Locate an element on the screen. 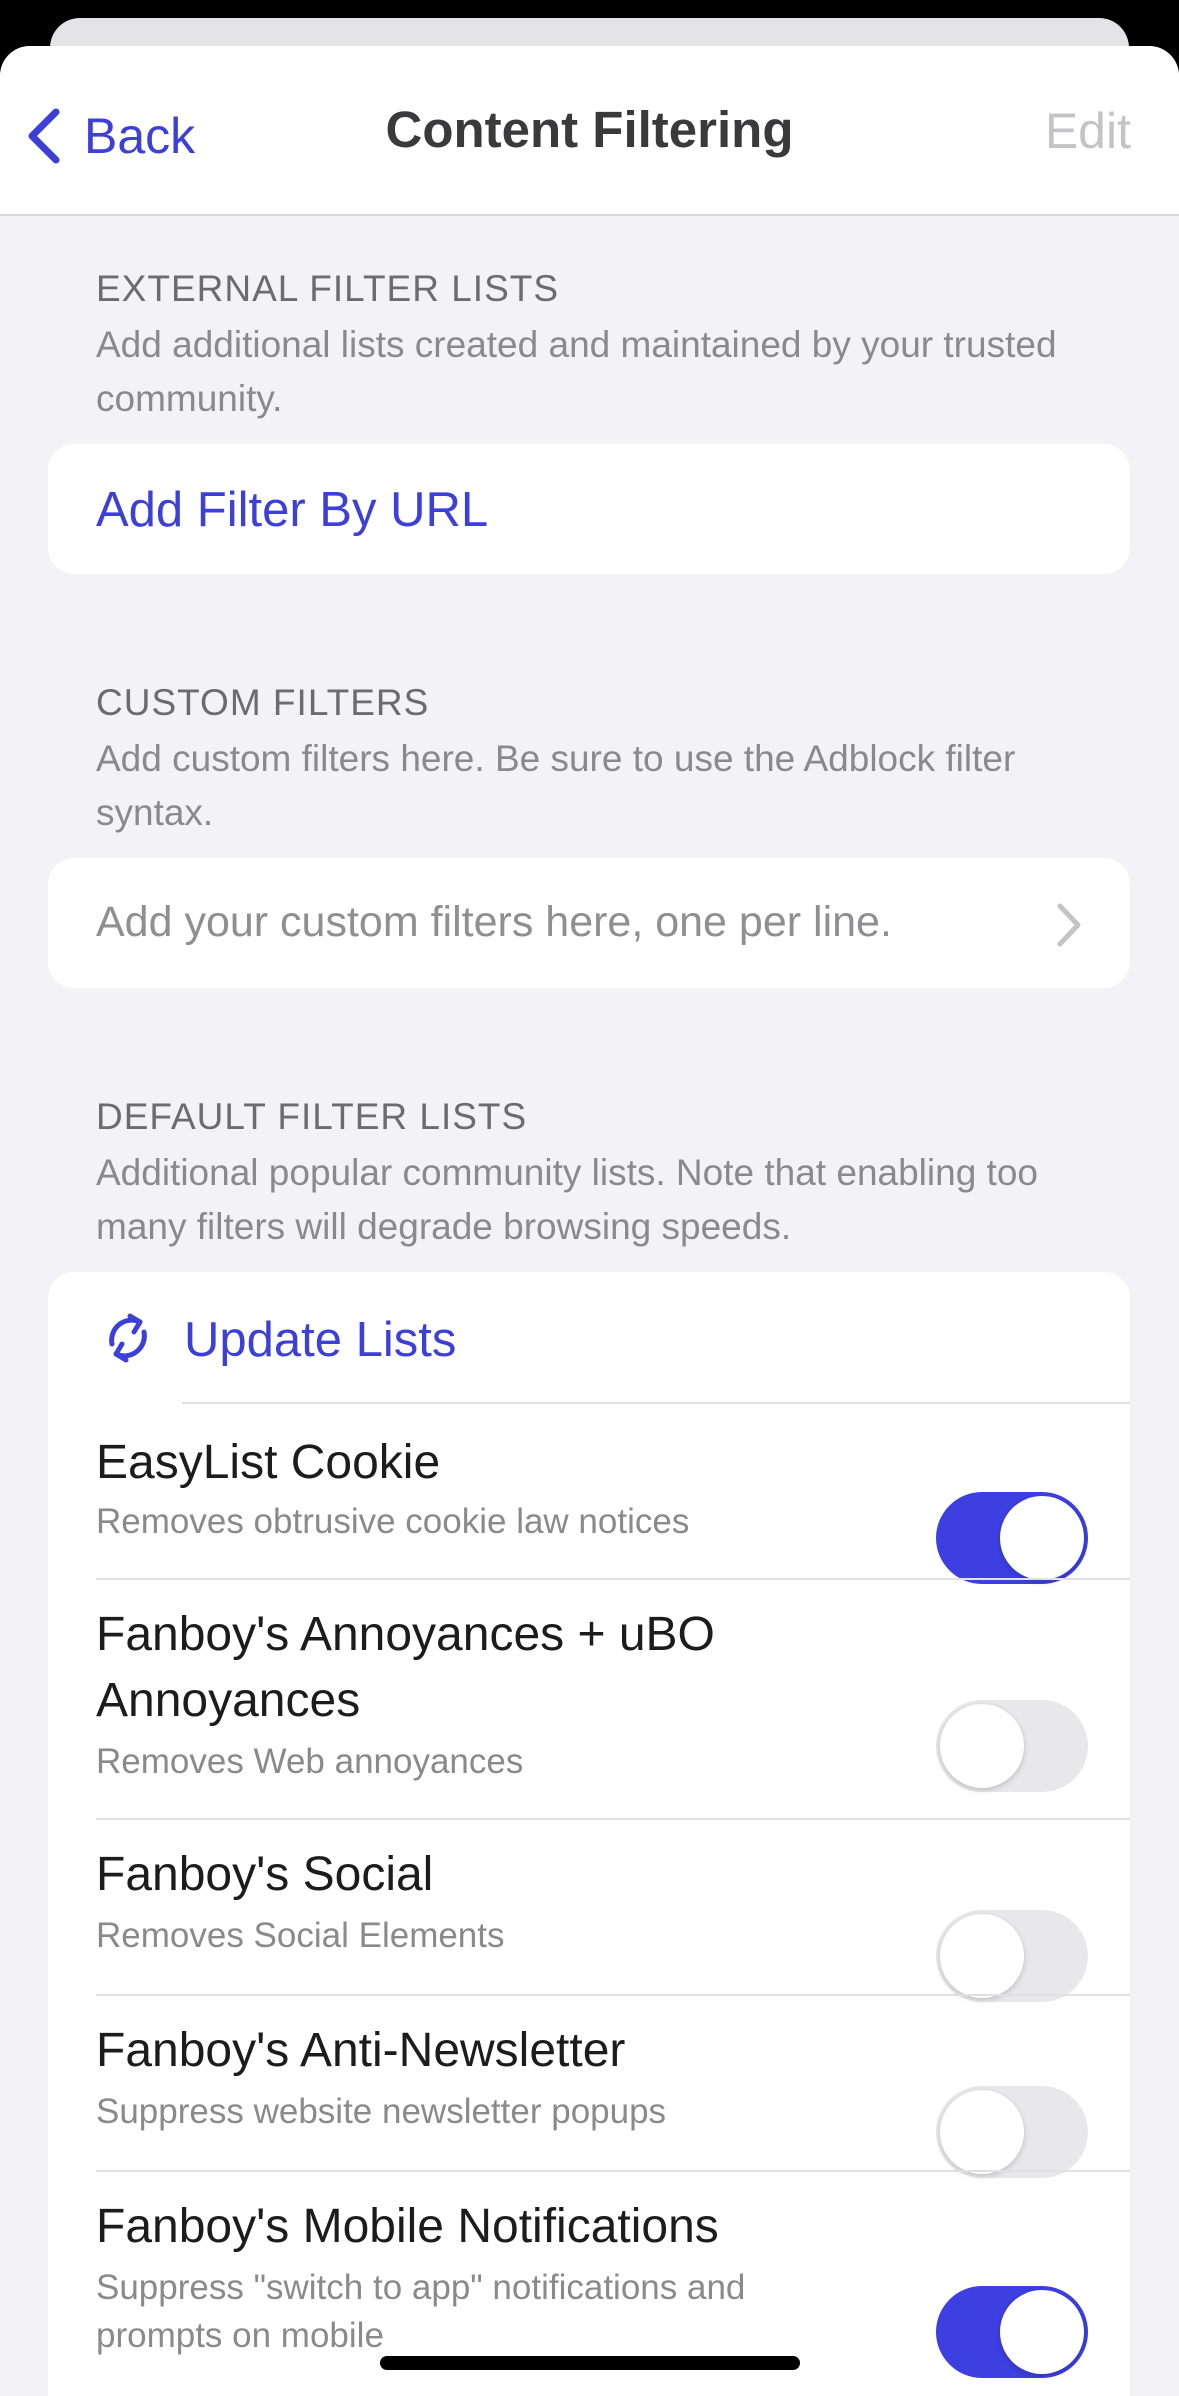  update-lists-label: Update Lists is located at coordinates (320, 1340).